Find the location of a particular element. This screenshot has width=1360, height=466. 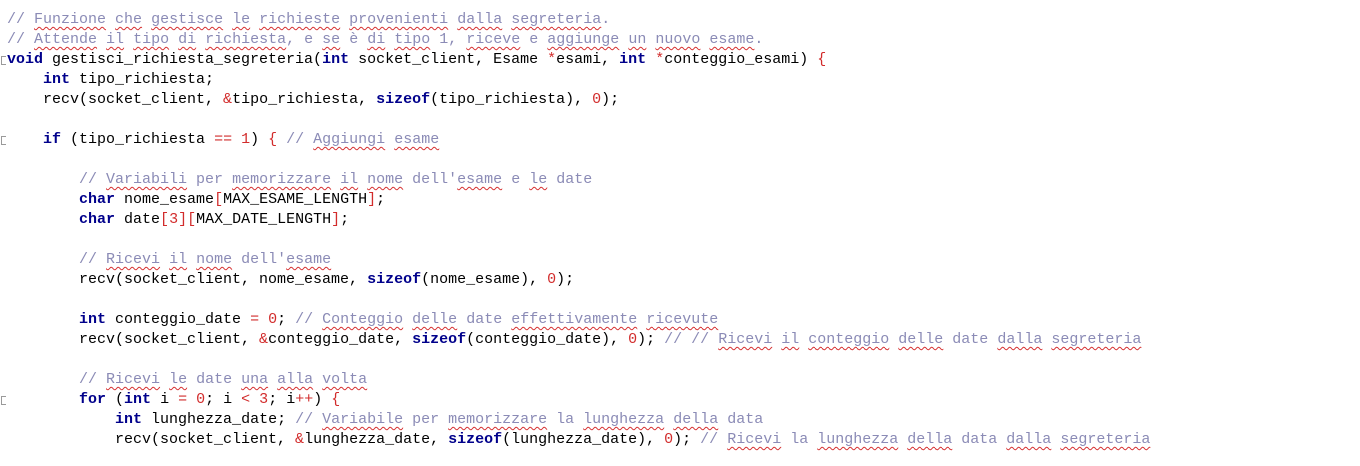

code-token: tipo_richiesta; is located at coordinates (142, 79).